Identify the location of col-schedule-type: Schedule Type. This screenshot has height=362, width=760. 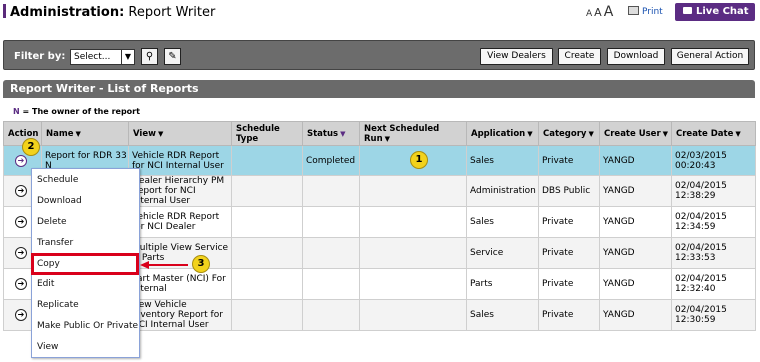
(267, 133).